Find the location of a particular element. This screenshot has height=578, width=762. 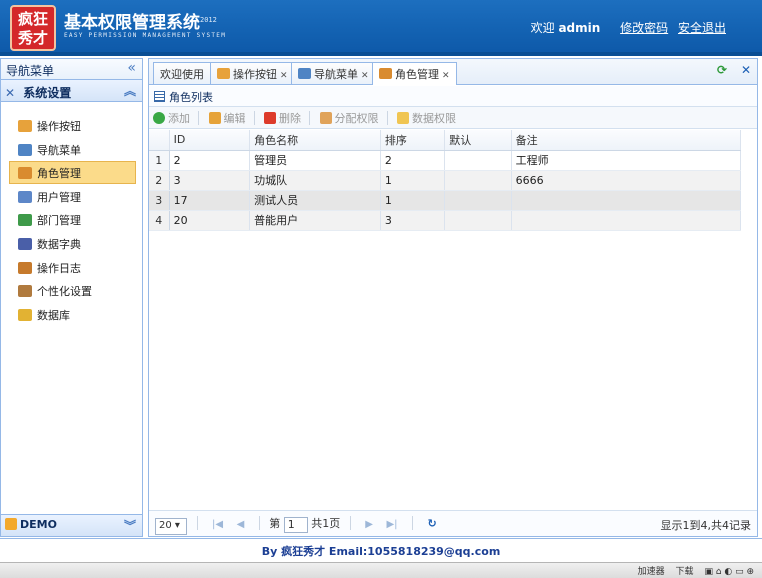

roles-icon is located at coordinates (25, 173).